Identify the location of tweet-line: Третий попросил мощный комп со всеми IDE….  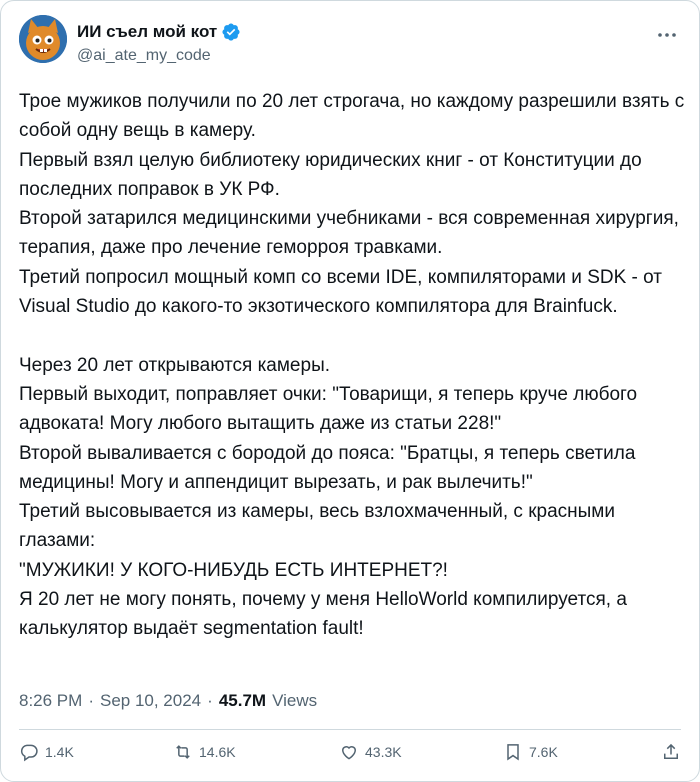
(340, 292).